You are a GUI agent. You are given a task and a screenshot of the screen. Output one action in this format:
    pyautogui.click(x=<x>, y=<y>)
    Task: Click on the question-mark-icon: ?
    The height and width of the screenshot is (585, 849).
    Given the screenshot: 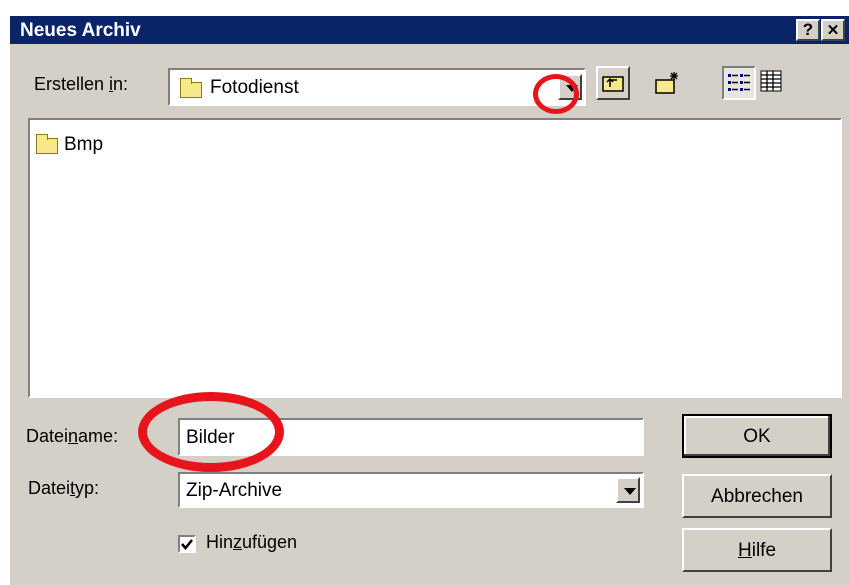 What is the action you would take?
    pyautogui.click(x=808, y=29)
    